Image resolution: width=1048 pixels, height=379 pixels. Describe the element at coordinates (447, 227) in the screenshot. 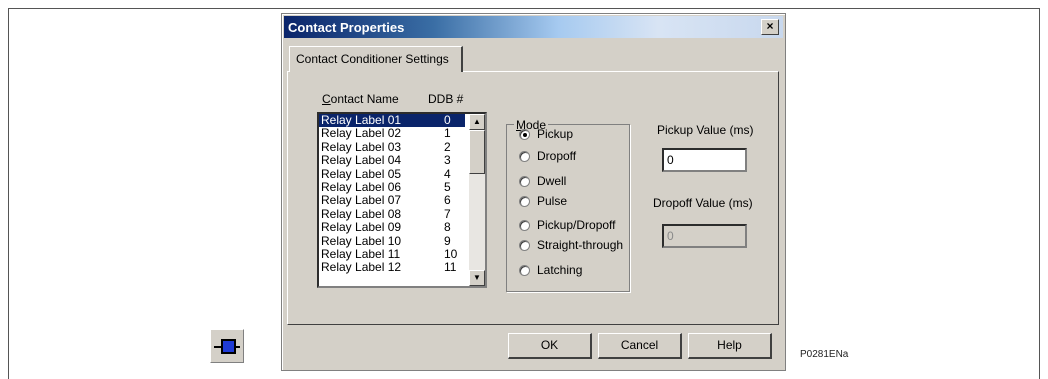

I see `ddb-number: 8` at that location.